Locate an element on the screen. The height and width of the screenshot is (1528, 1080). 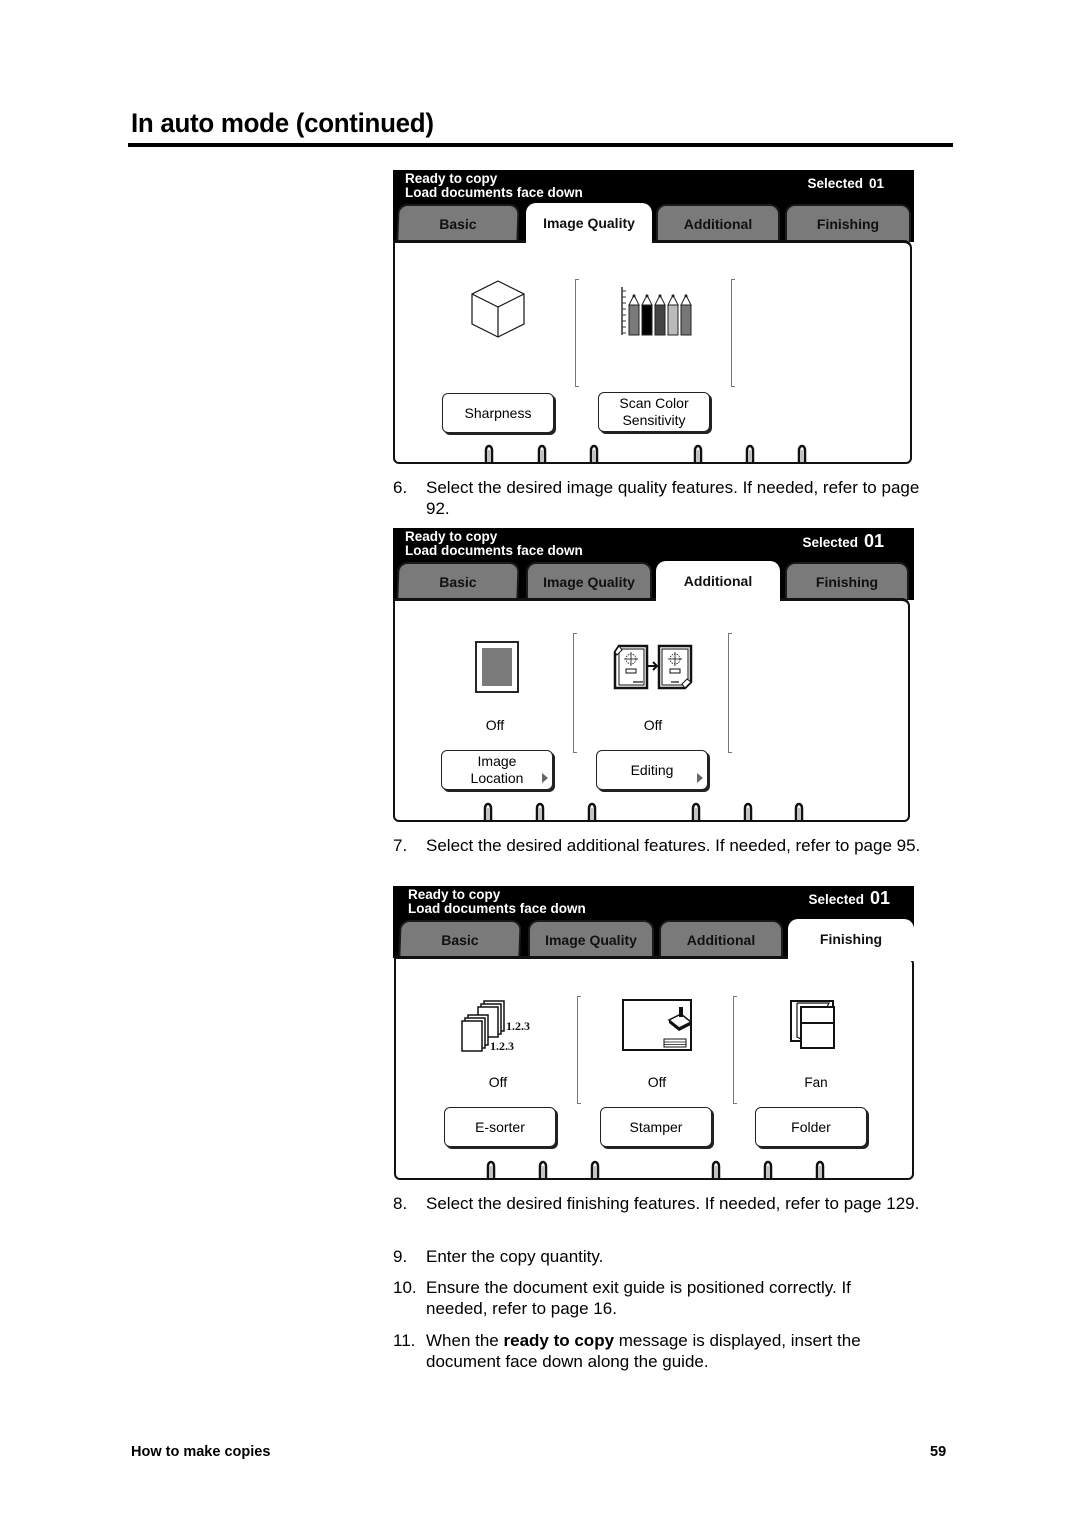
footer-section-title: How to make copies is located at coordinates (201, 1452).